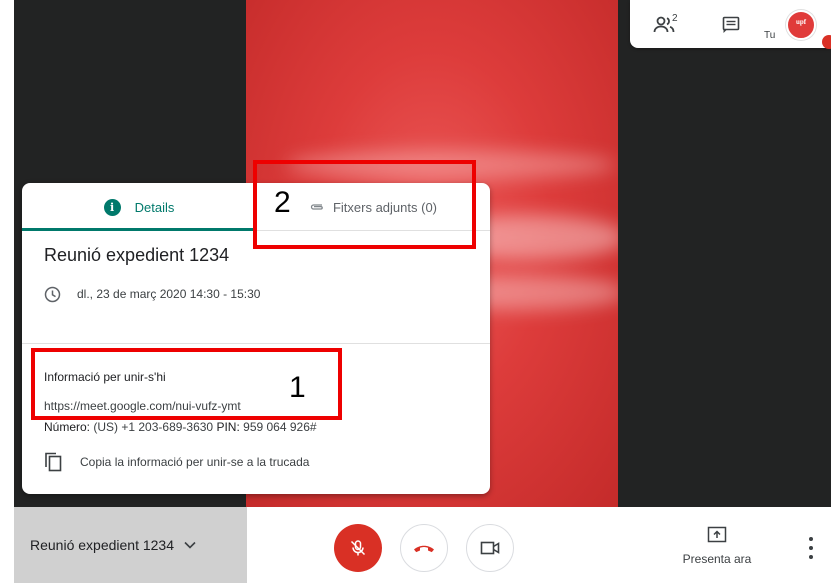 The image size is (831, 583). I want to click on present-screen-icon, so click(717, 534).